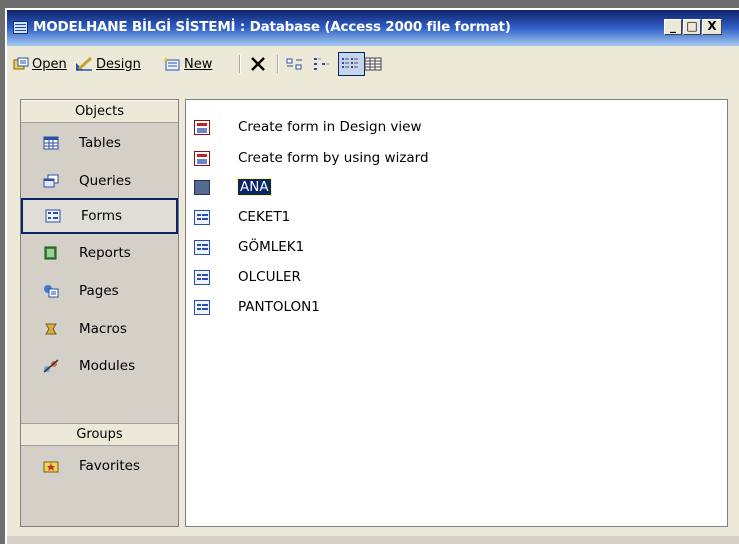 The image size is (739, 544). What do you see at coordinates (51, 143) in the screenshot?
I see `table-icon` at bounding box center [51, 143].